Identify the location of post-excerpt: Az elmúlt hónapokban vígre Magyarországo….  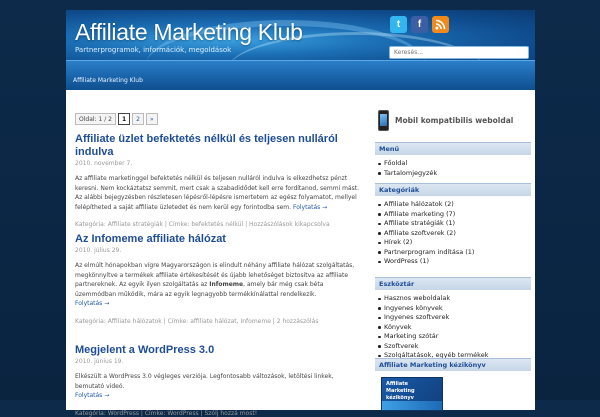
(218, 285).